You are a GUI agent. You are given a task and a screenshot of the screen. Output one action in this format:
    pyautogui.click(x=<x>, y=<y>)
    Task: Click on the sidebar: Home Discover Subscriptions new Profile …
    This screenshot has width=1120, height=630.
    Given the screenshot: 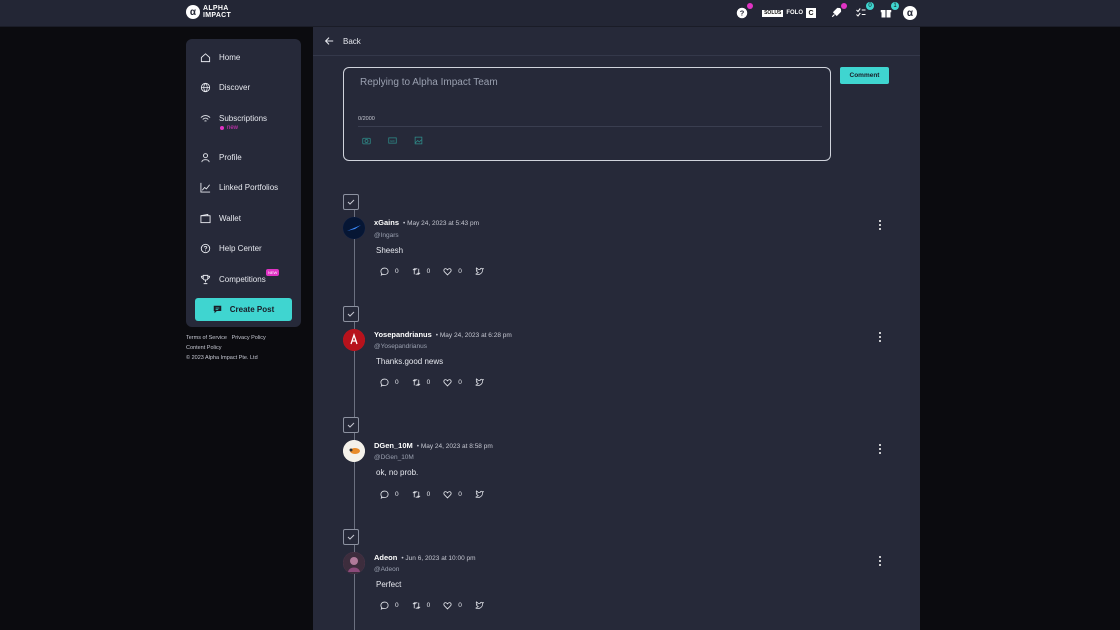 What is the action you would take?
    pyautogui.click(x=243, y=183)
    